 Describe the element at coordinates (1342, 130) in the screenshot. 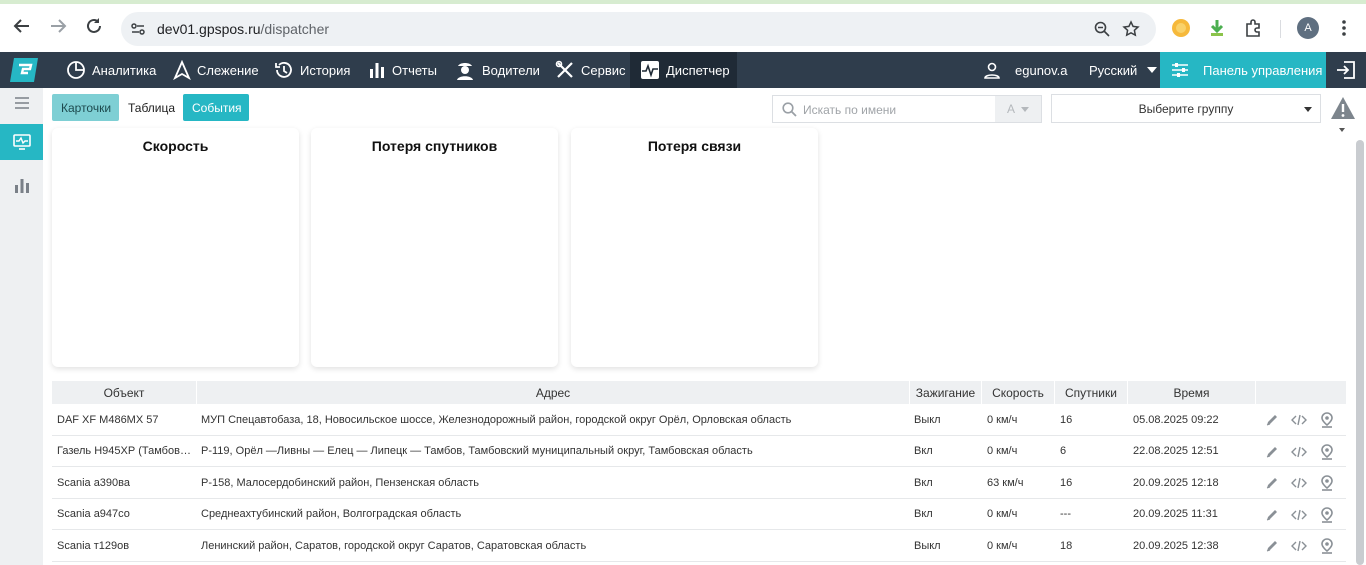

I see `scroll-up-arrow-icon` at that location.